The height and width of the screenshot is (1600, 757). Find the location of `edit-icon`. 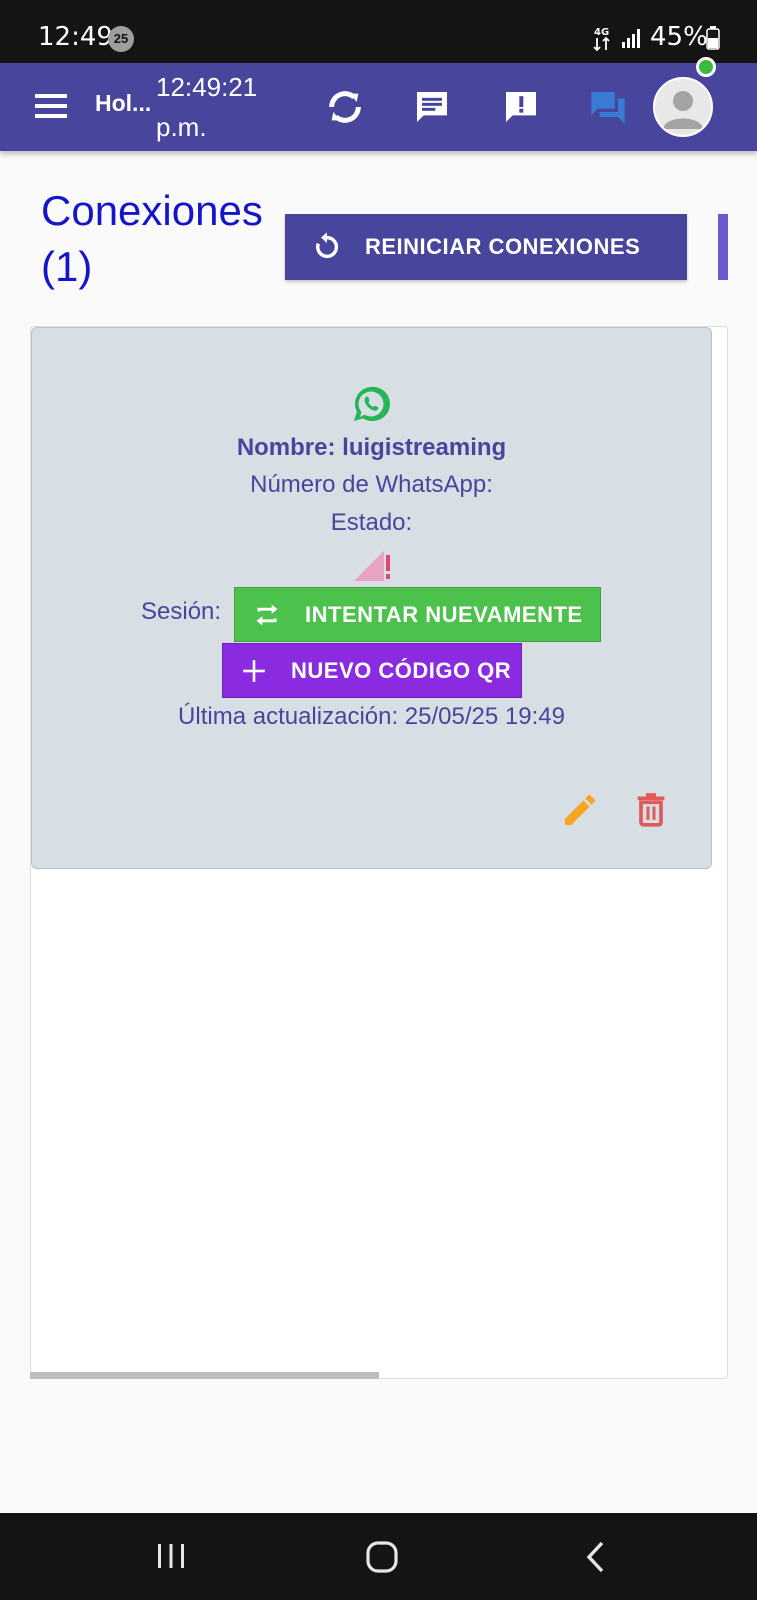

edit-icon is located at coordinates (580, 810).